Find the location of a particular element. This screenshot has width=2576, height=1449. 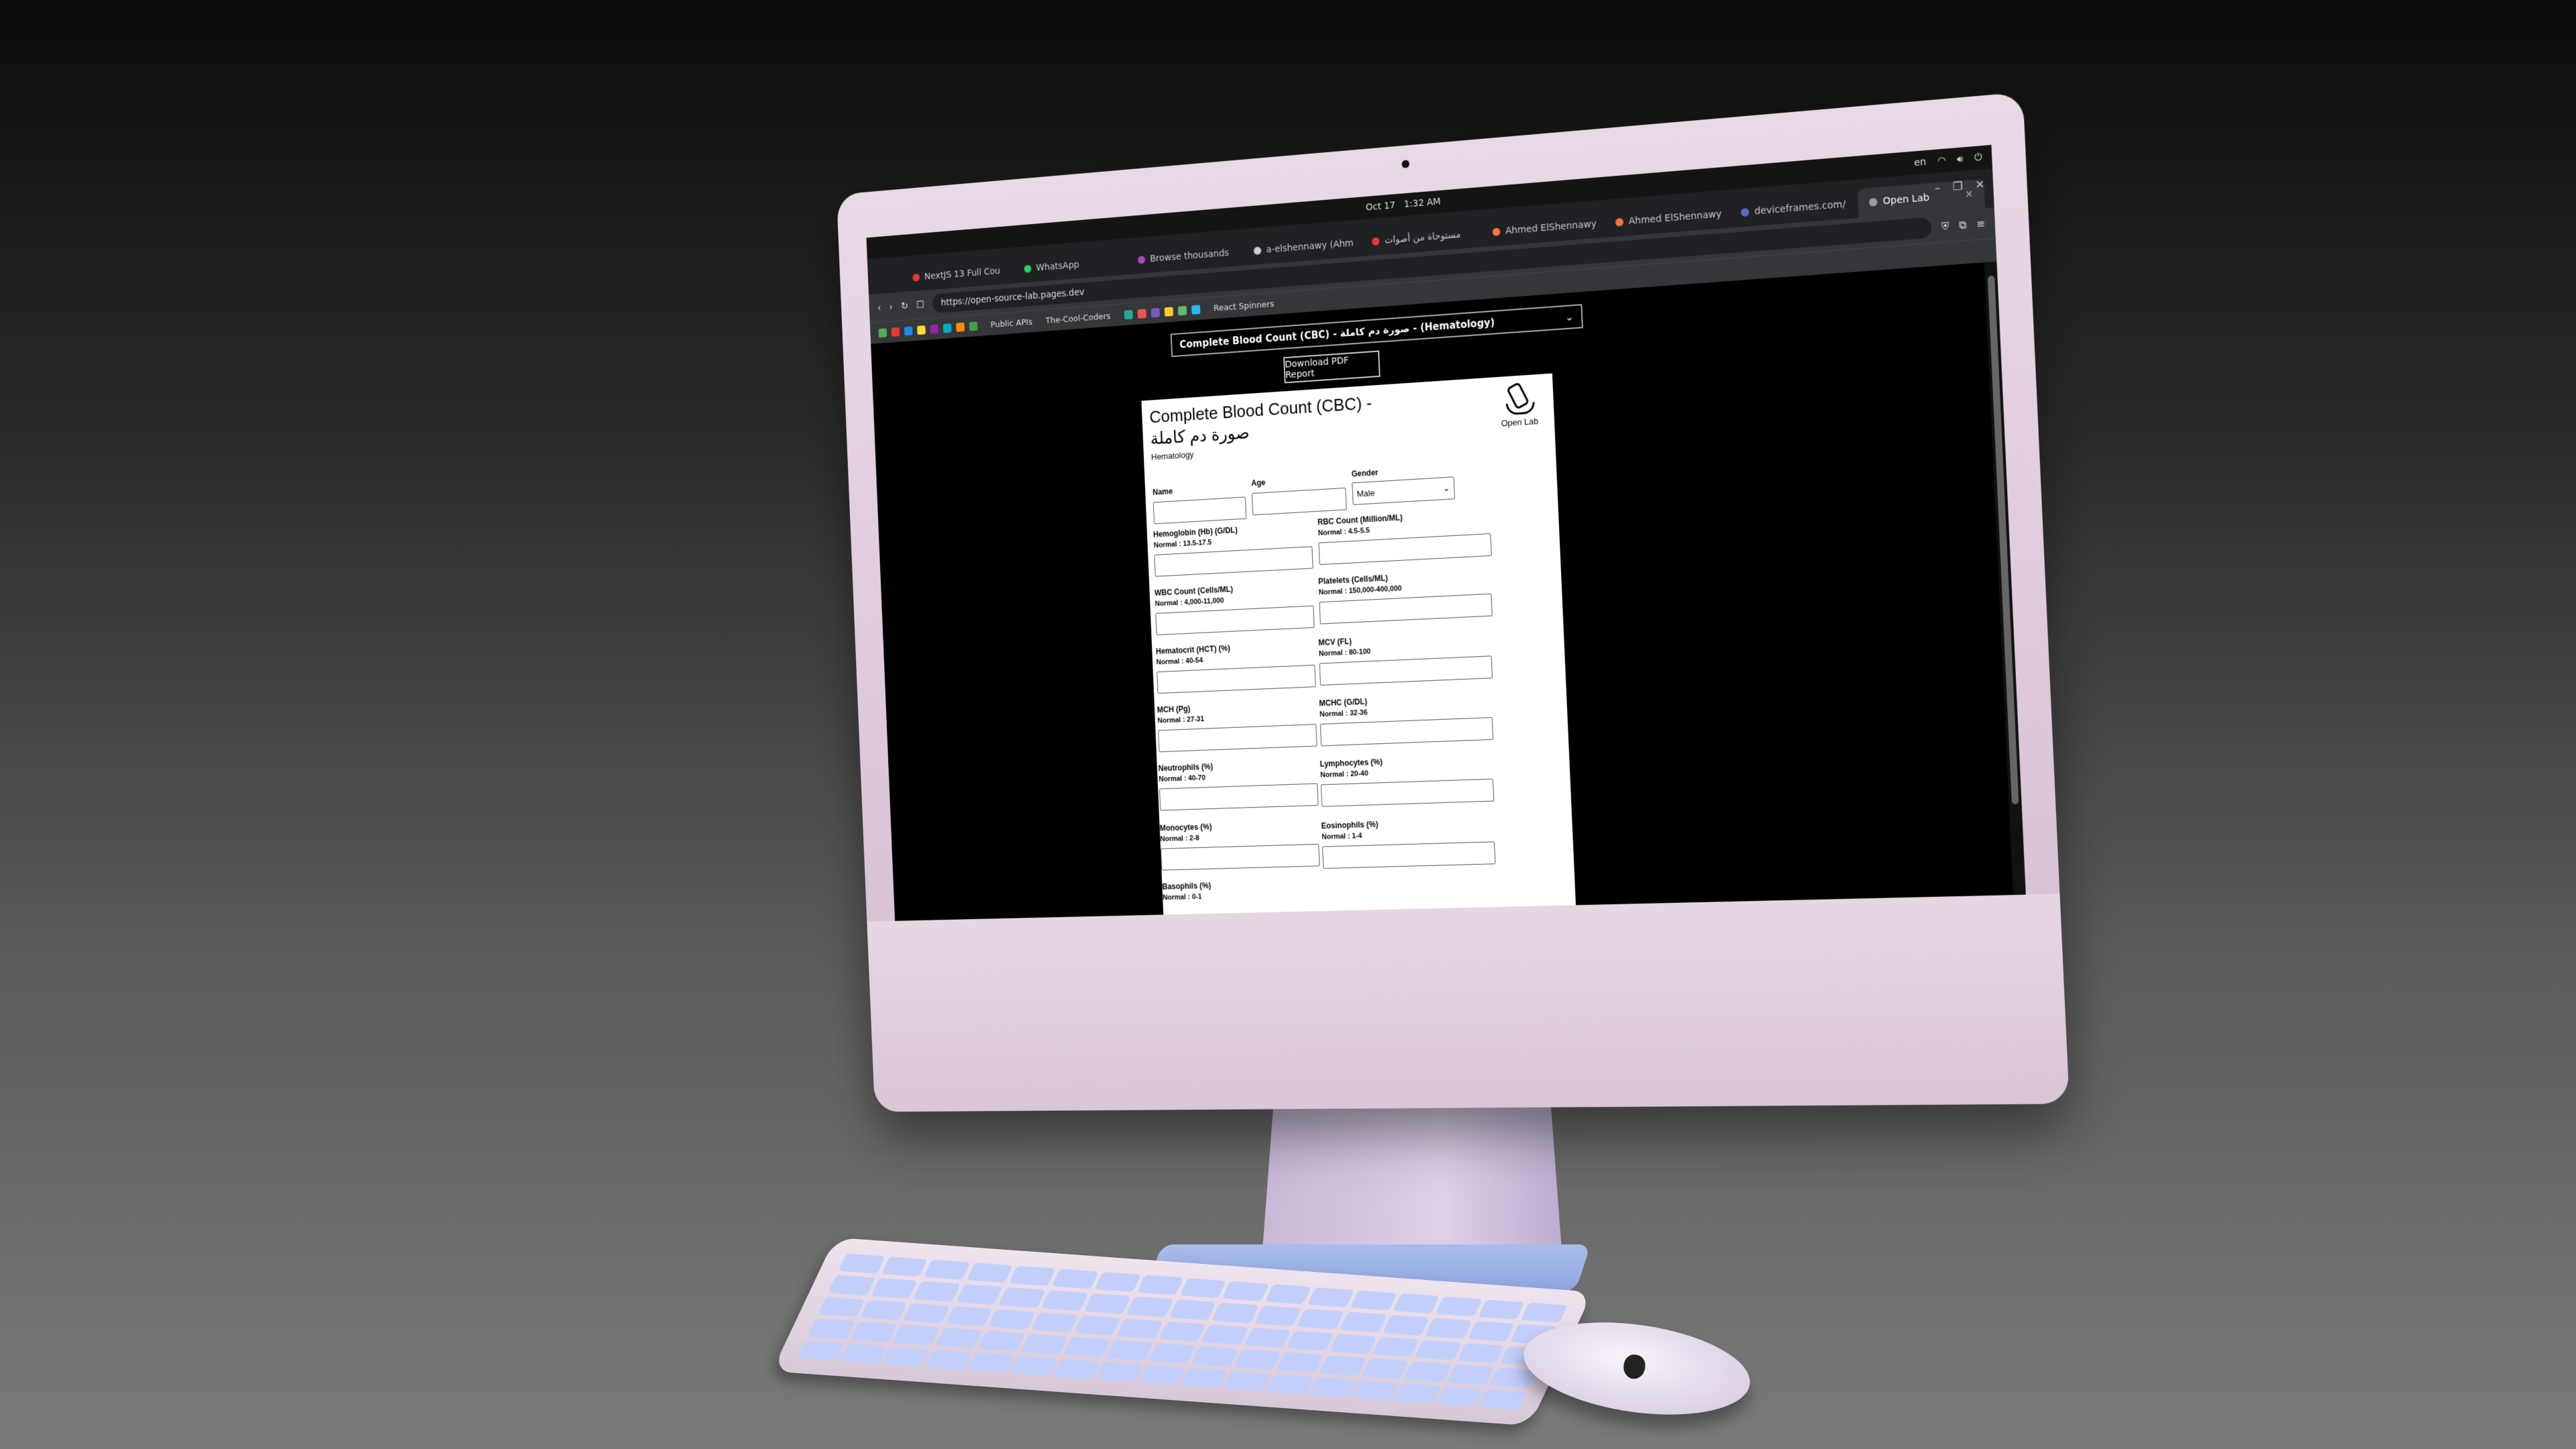

test-field: MCH (Pg) Normal : 27-31 is located at coordinates (1237, 725).